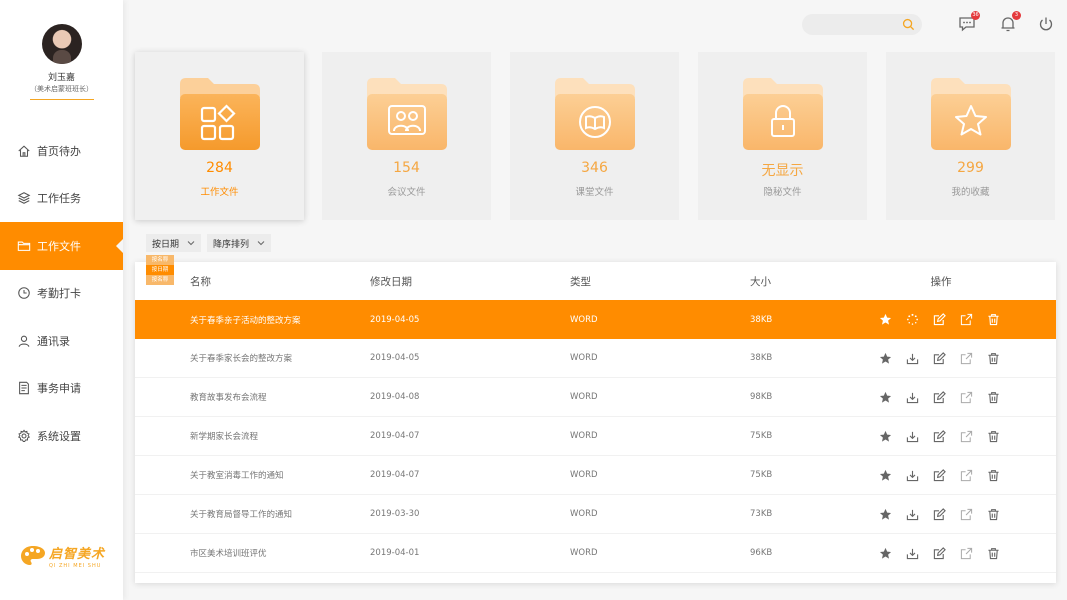  I want to click on table-row: 关于教室消毒工作的通知 2019-04-07 WORD 75KB, so click(595, 475).